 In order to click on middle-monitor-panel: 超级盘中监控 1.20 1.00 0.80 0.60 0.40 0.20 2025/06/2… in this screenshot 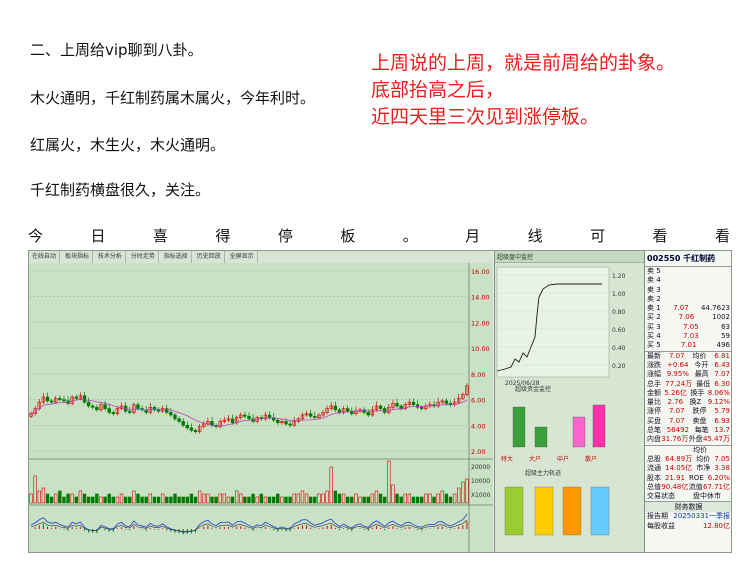, I will do `click(569, 401)`.